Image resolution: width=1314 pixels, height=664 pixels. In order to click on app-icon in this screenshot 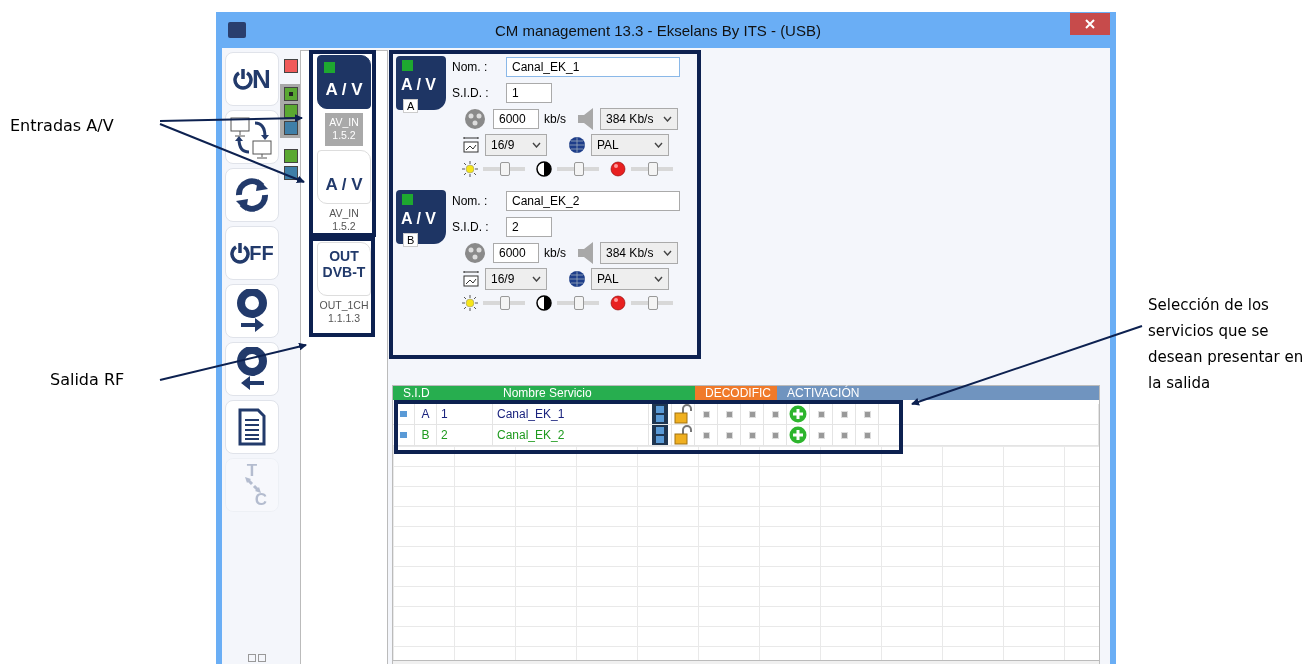, I will do `click(237, 30)`.